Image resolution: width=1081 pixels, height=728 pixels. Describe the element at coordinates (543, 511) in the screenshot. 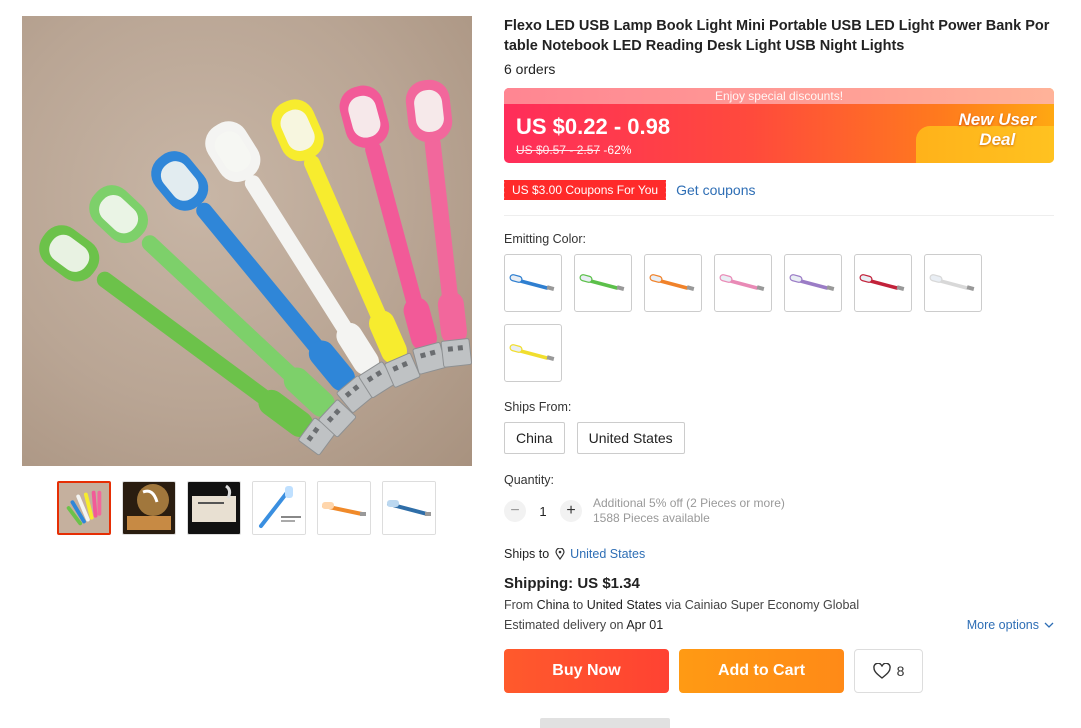

I see `quantity-input: 1` at that location.